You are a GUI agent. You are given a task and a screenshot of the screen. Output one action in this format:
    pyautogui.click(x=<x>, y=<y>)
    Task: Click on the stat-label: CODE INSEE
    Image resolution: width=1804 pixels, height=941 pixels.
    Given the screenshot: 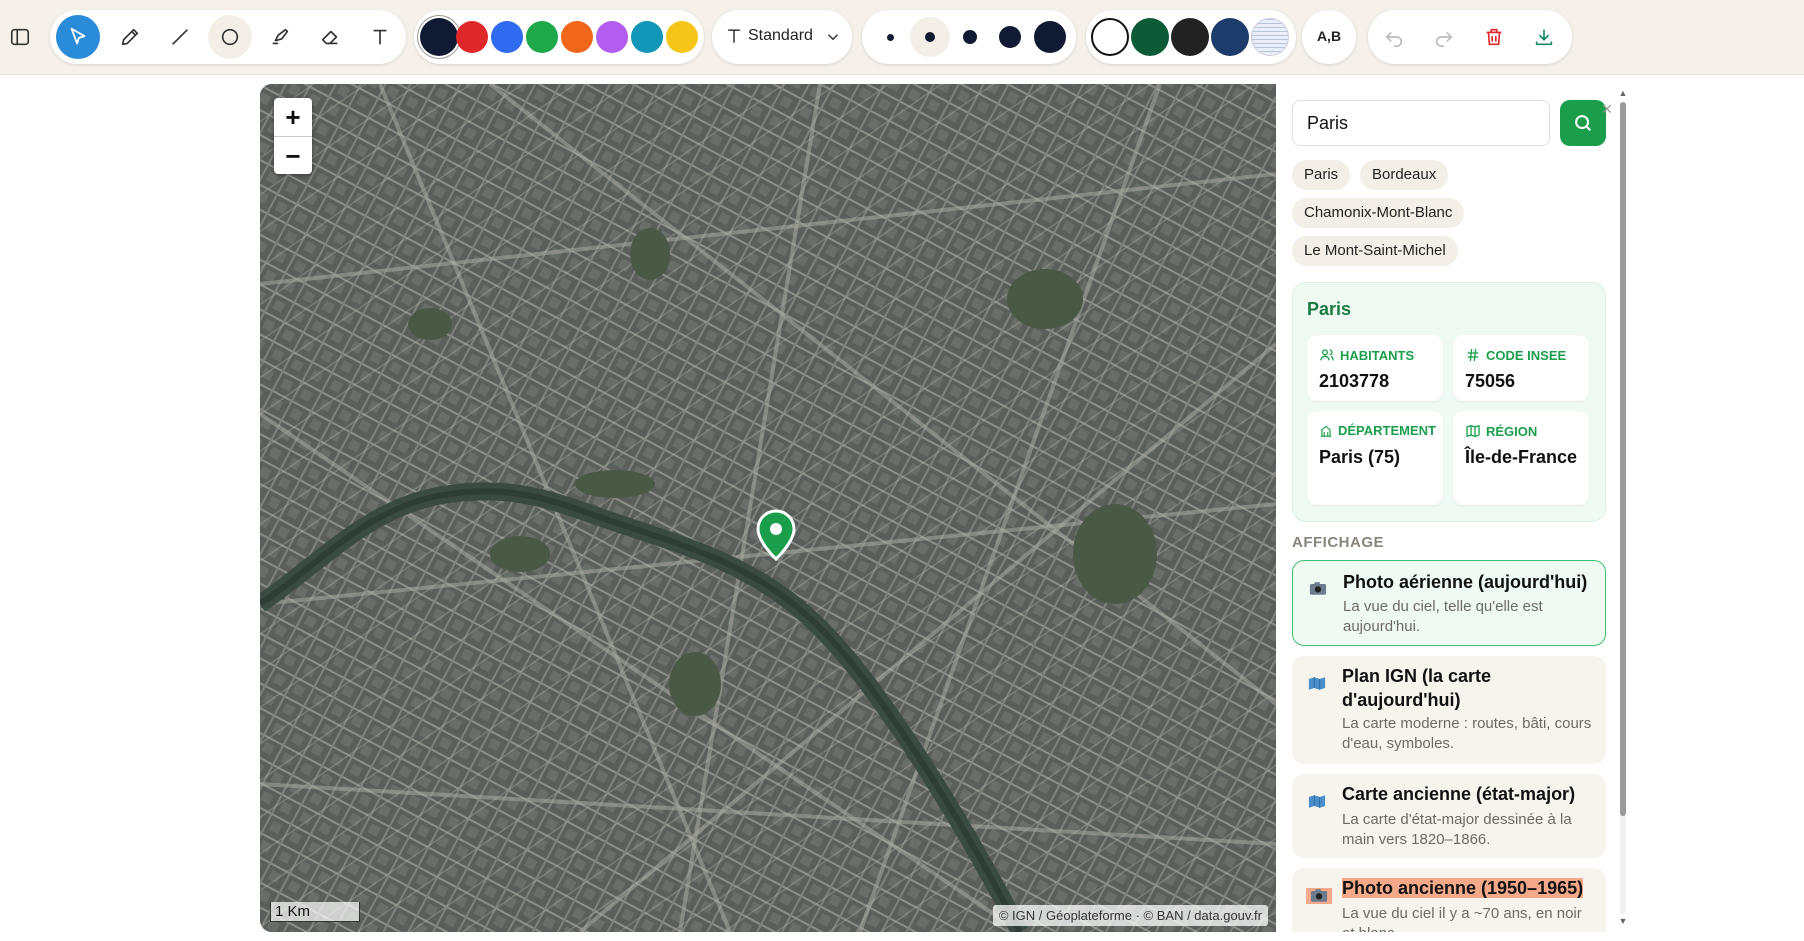 What is the action you would take?
    pyautogui.click(x=1515, y=355)
    